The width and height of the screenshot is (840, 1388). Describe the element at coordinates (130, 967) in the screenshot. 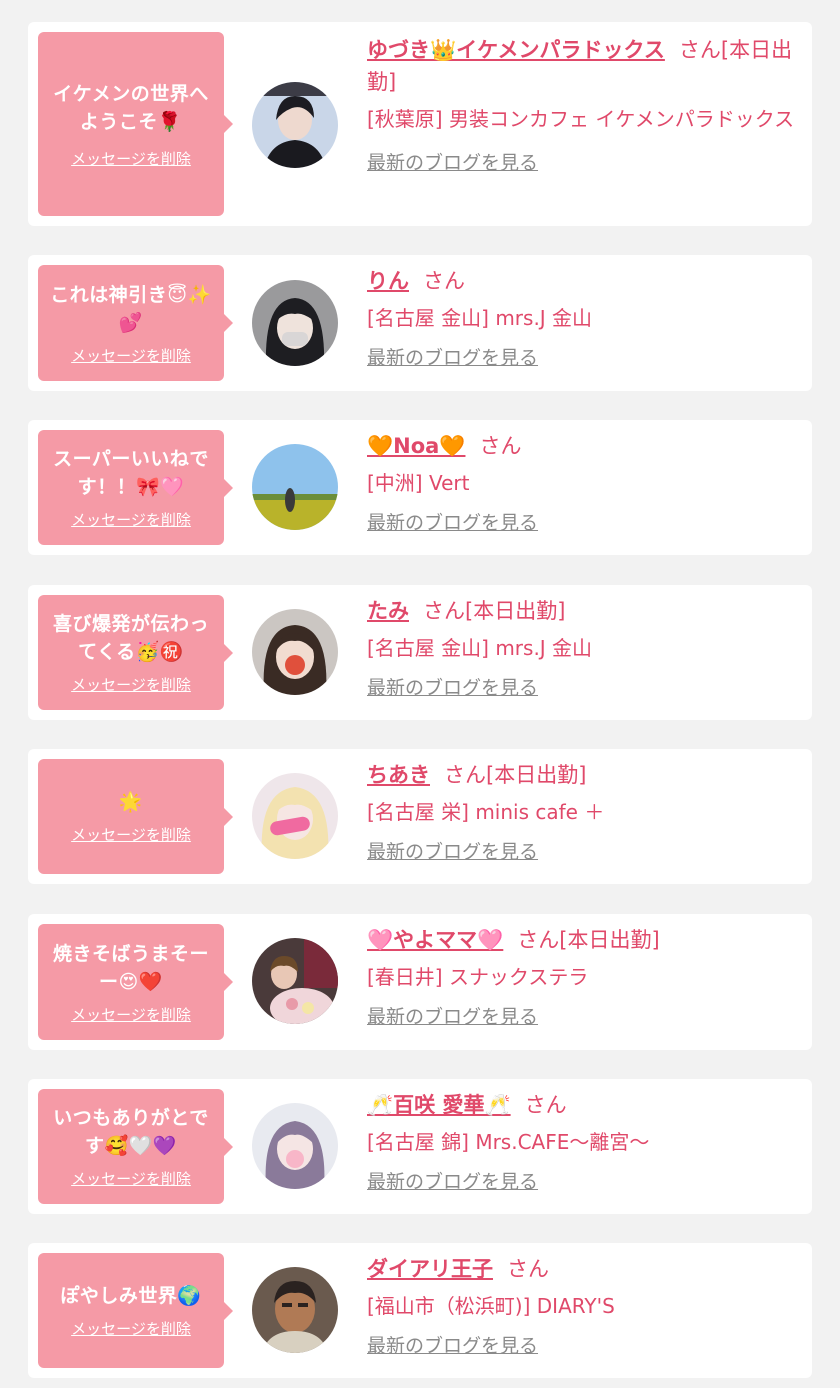

I see `message-text: 焼きそばうまそーー😍❤️` at that location.